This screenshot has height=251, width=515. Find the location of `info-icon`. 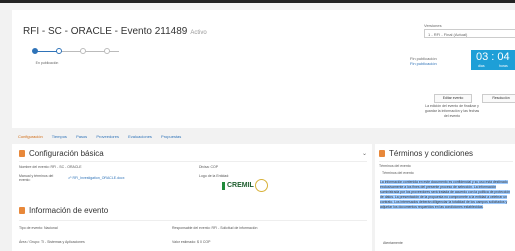

info-icon is located at coordinates (22, 210).